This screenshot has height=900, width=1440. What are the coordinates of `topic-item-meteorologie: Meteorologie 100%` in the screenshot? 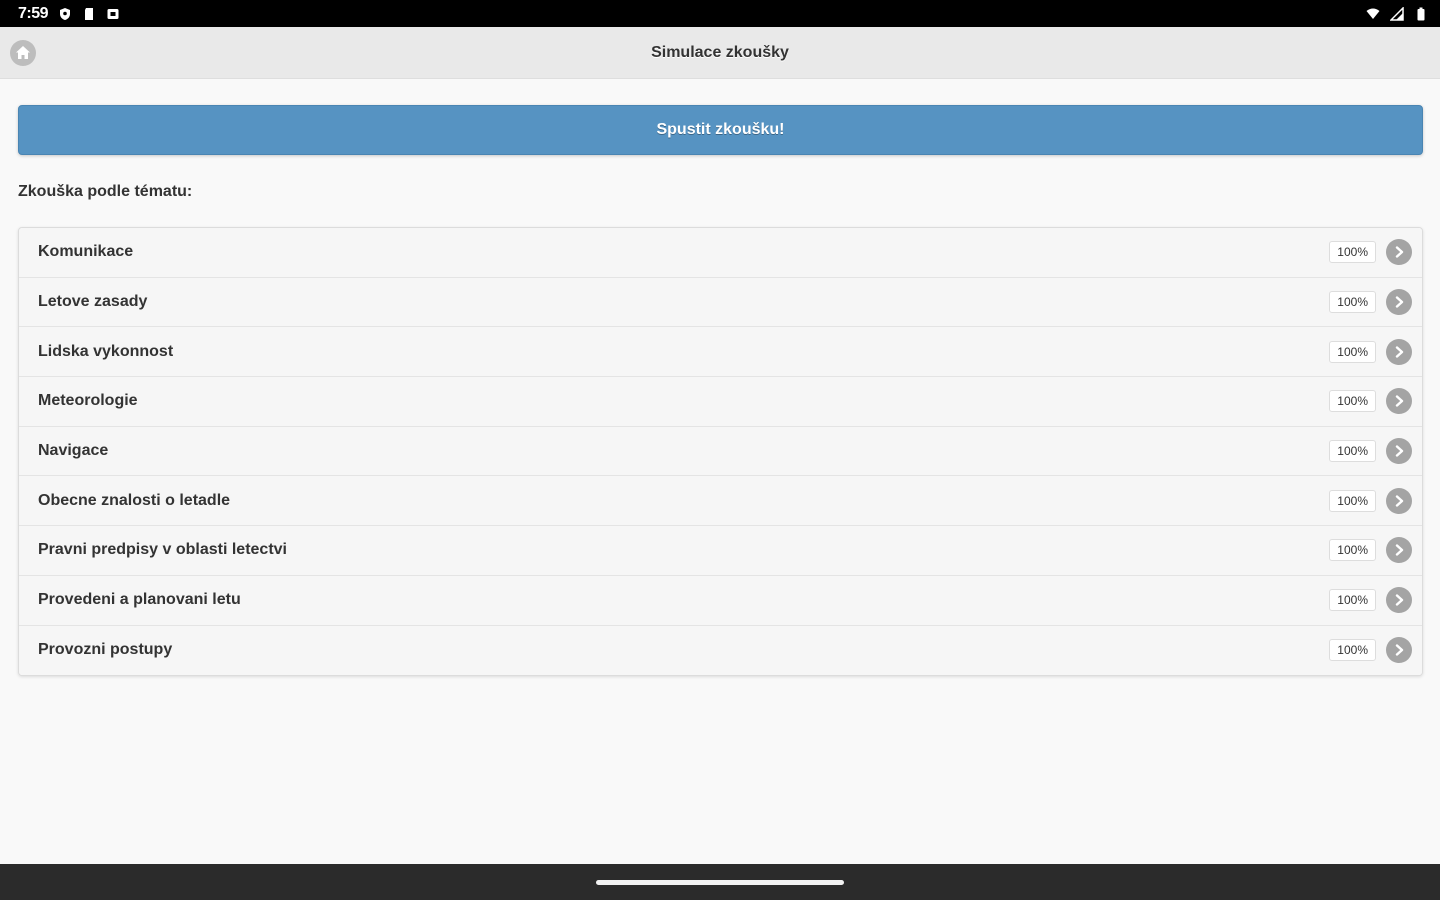 It's located at (720, 402).